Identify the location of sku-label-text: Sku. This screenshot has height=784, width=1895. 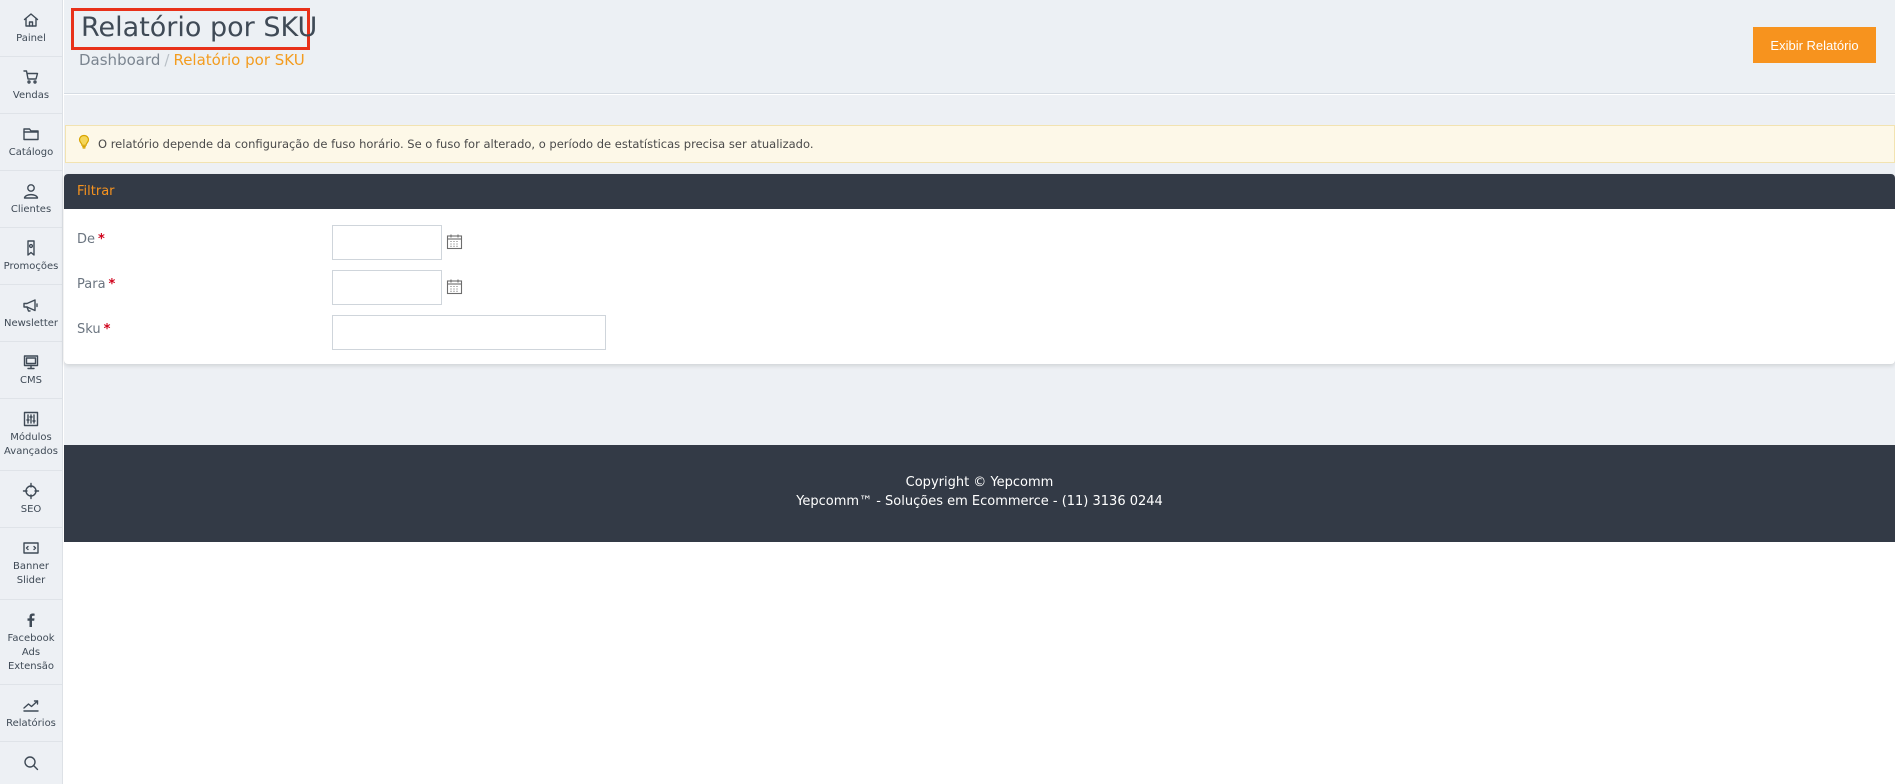
(89, 329).